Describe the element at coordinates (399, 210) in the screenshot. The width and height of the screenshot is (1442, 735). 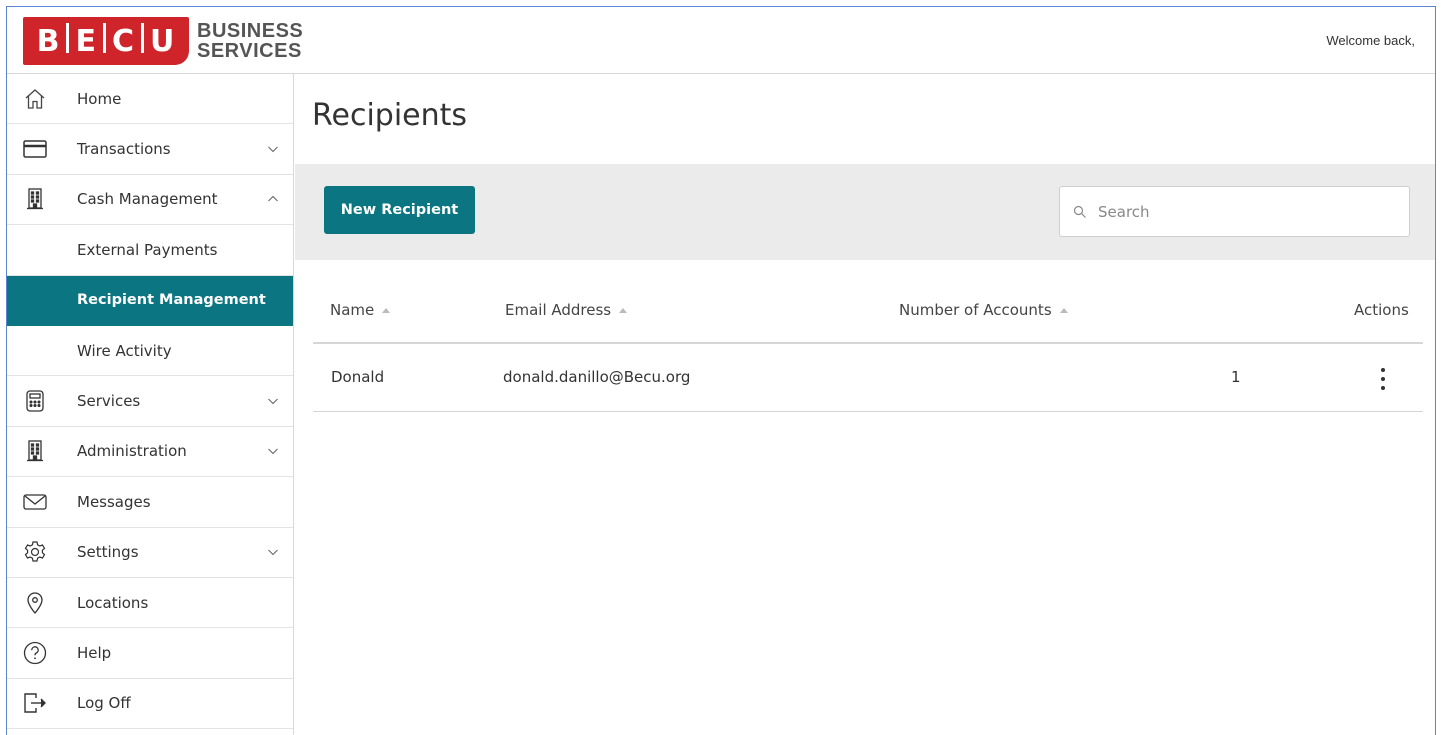
I see `new-recipient-button: New Recipient` at that location.